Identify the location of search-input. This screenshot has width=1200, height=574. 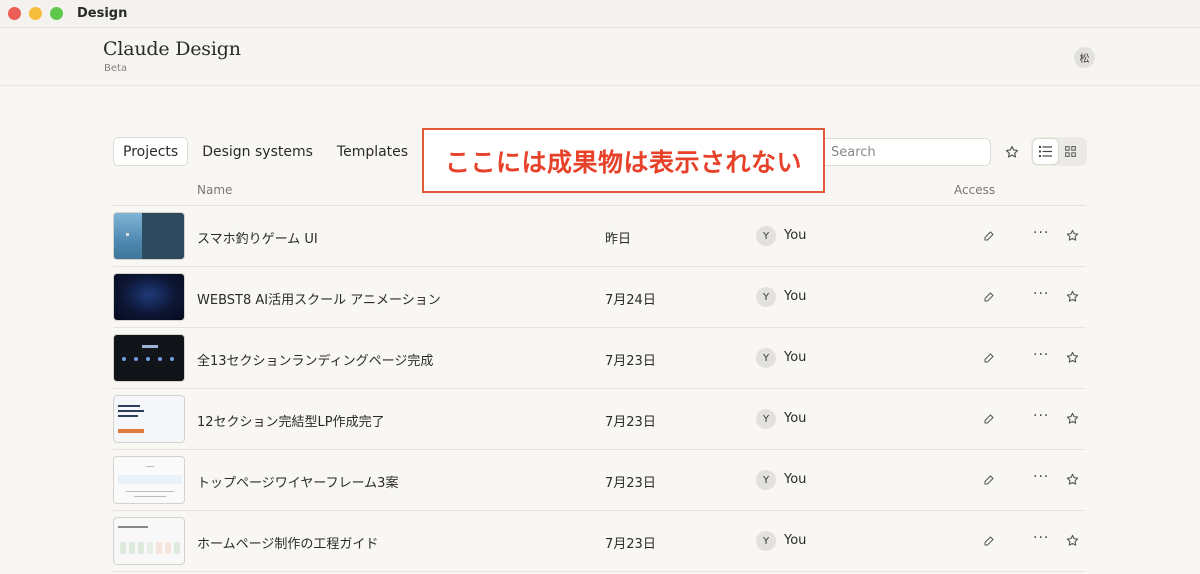
(905, 152).